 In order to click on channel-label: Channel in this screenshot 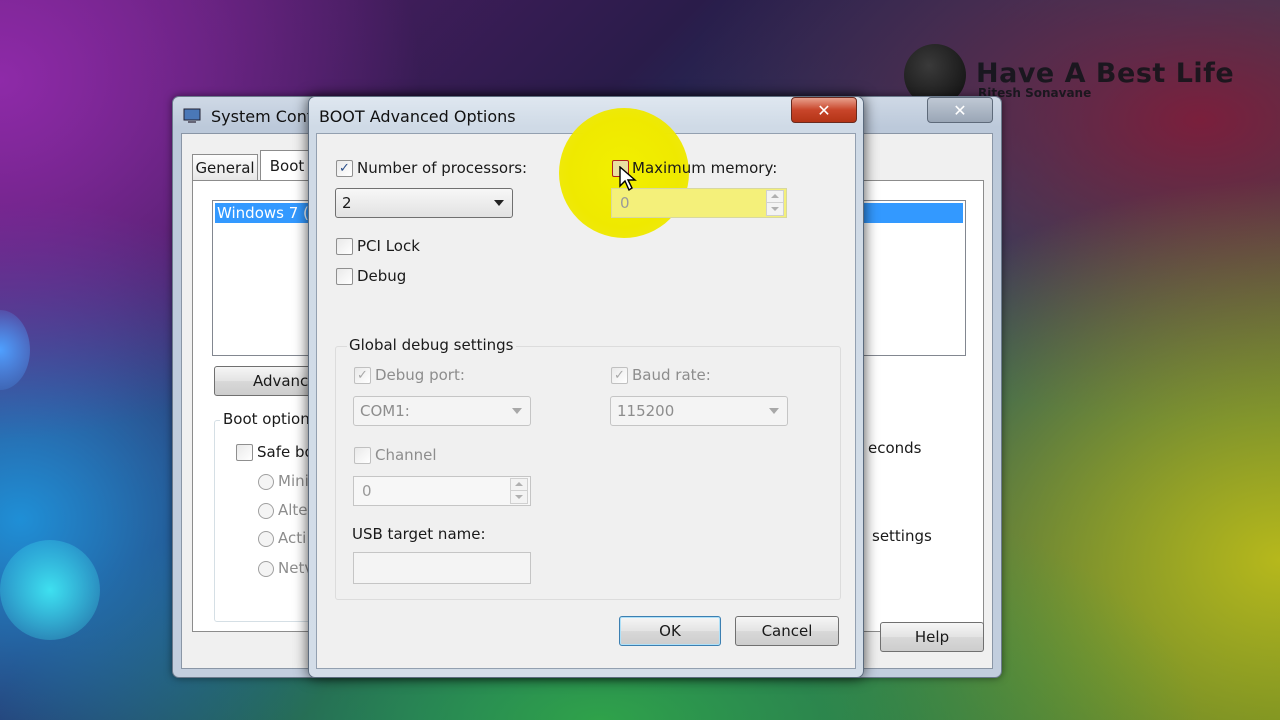, I will do `click(406, 455)`.